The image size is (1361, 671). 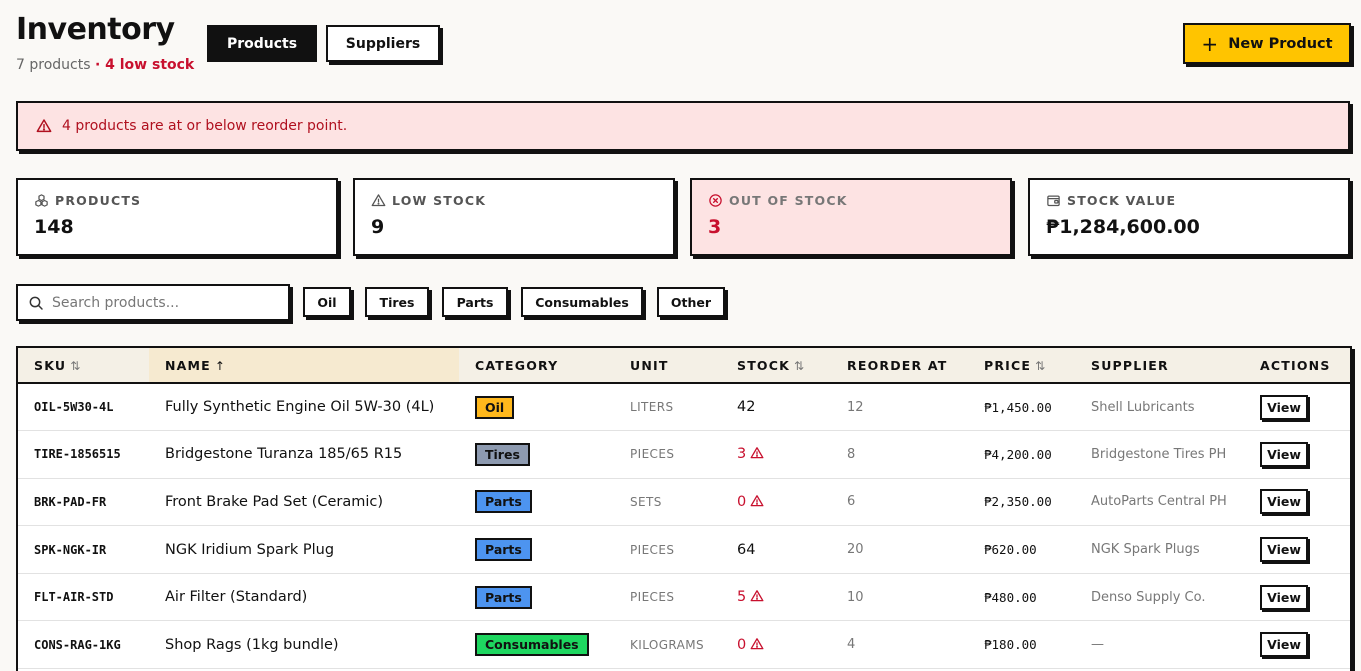 I want to click on search-box, so click(x=153, y=302).